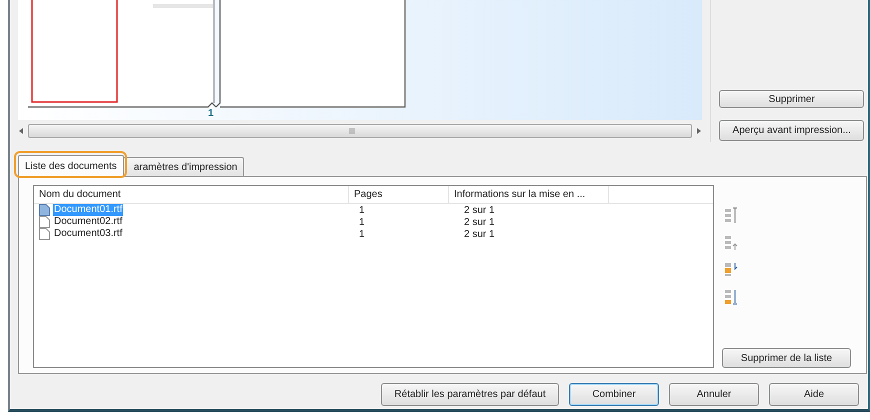 This screenshot has height=420, width=870. Describe the element at coordinates (714, 394) in the screenshot. I see `cancel-button: Annuler` at that location.